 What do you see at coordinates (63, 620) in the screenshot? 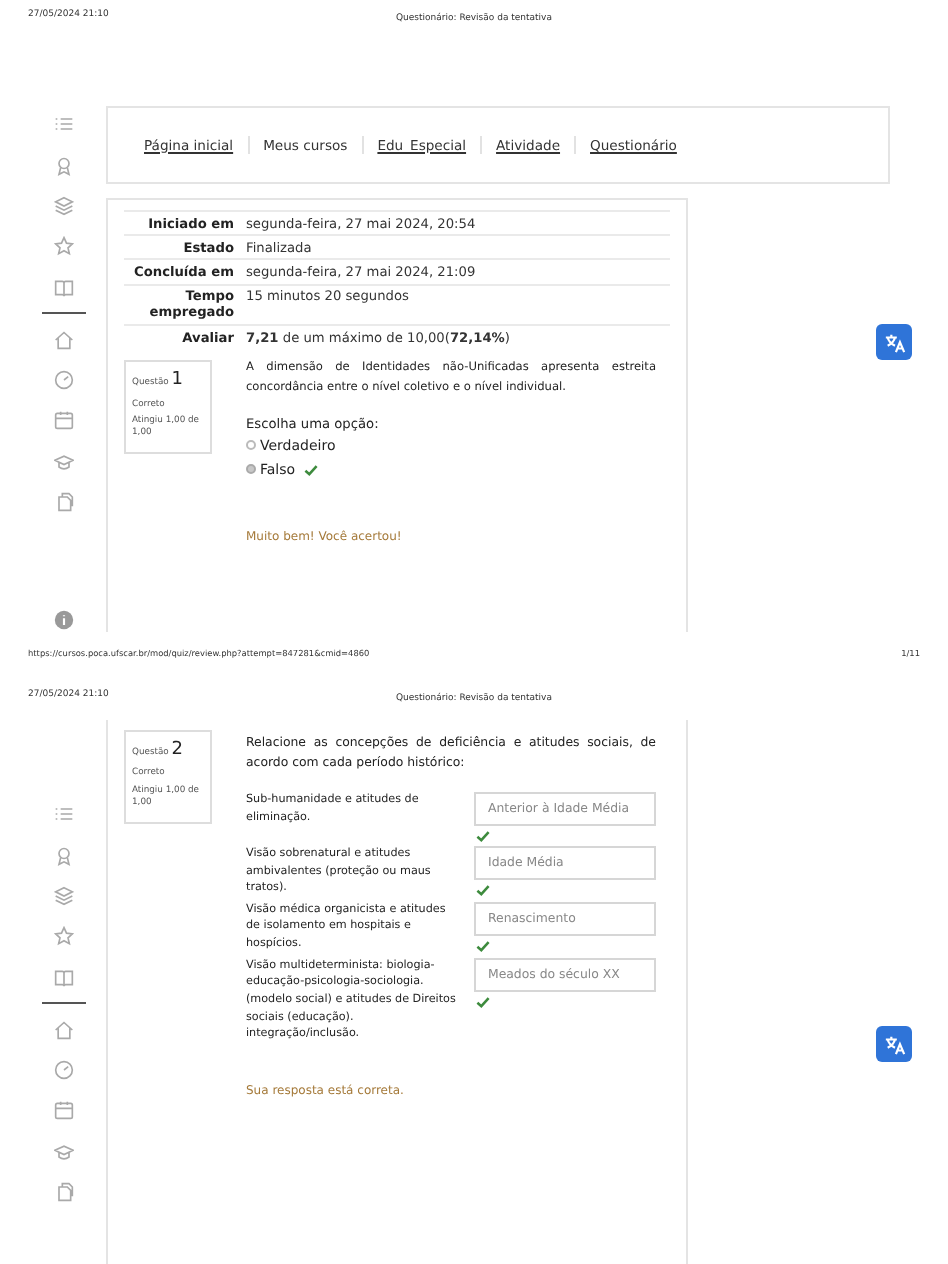
I see `info-icon` at bounding box center [63, 620].